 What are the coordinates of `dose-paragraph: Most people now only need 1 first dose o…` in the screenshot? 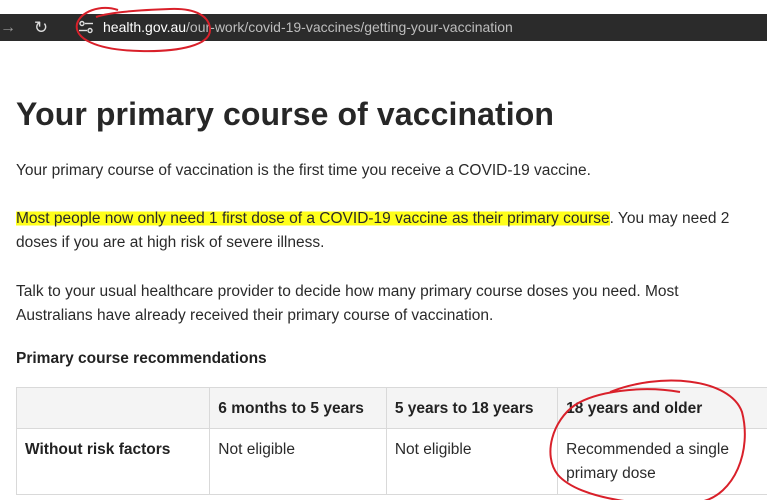 It's located at (386, 231).